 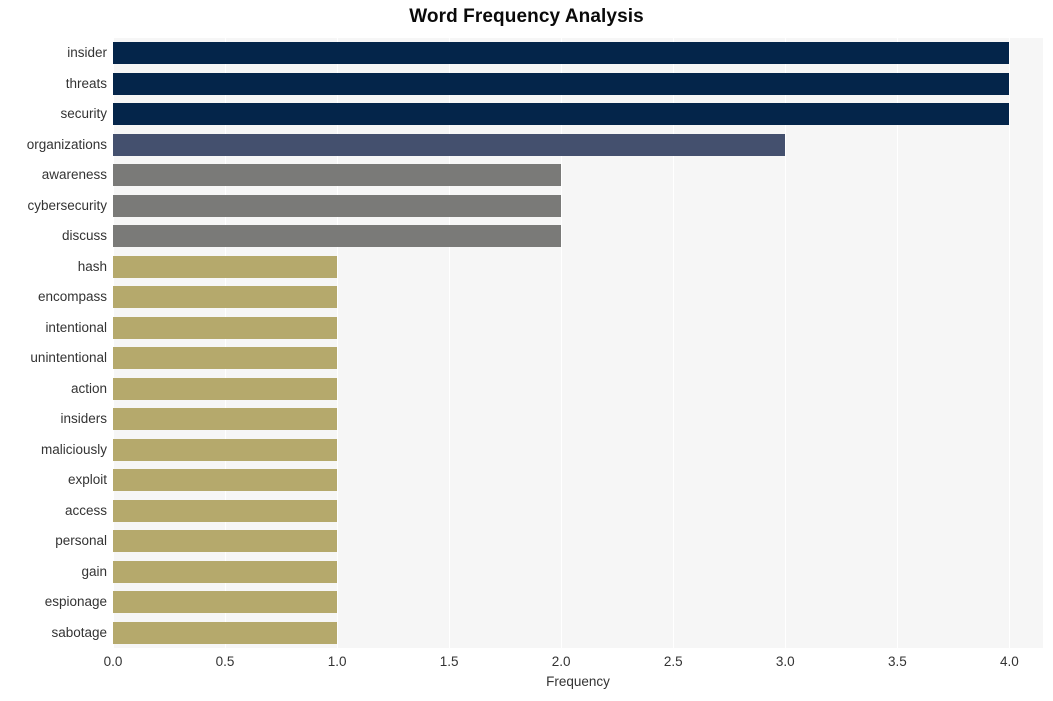 I want to click on y-tick-label: insiders, so click(x=83, y=419).